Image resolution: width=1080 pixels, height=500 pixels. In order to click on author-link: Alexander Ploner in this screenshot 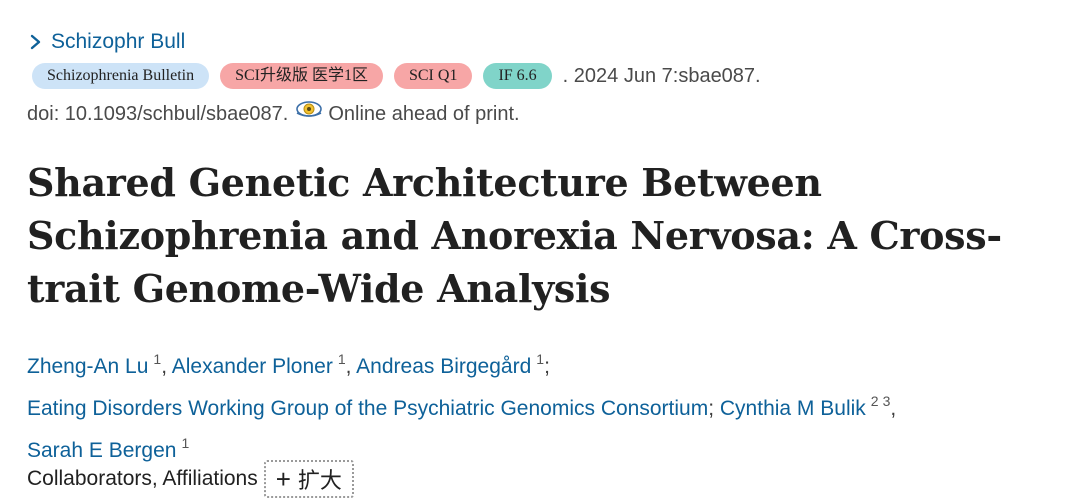, I will do `click(252, 366)`.